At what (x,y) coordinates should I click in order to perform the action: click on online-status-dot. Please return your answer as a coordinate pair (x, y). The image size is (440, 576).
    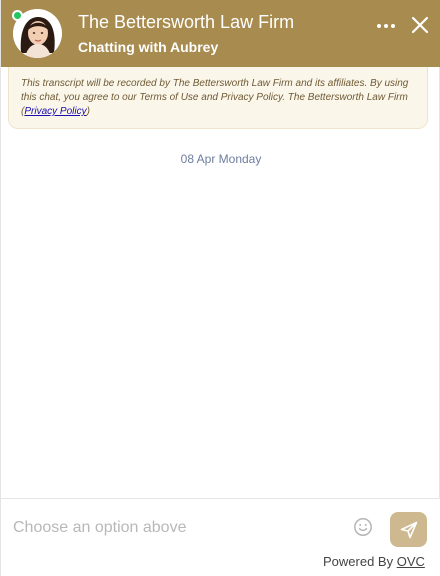
    Looking at the image, I should click on (17, 15).